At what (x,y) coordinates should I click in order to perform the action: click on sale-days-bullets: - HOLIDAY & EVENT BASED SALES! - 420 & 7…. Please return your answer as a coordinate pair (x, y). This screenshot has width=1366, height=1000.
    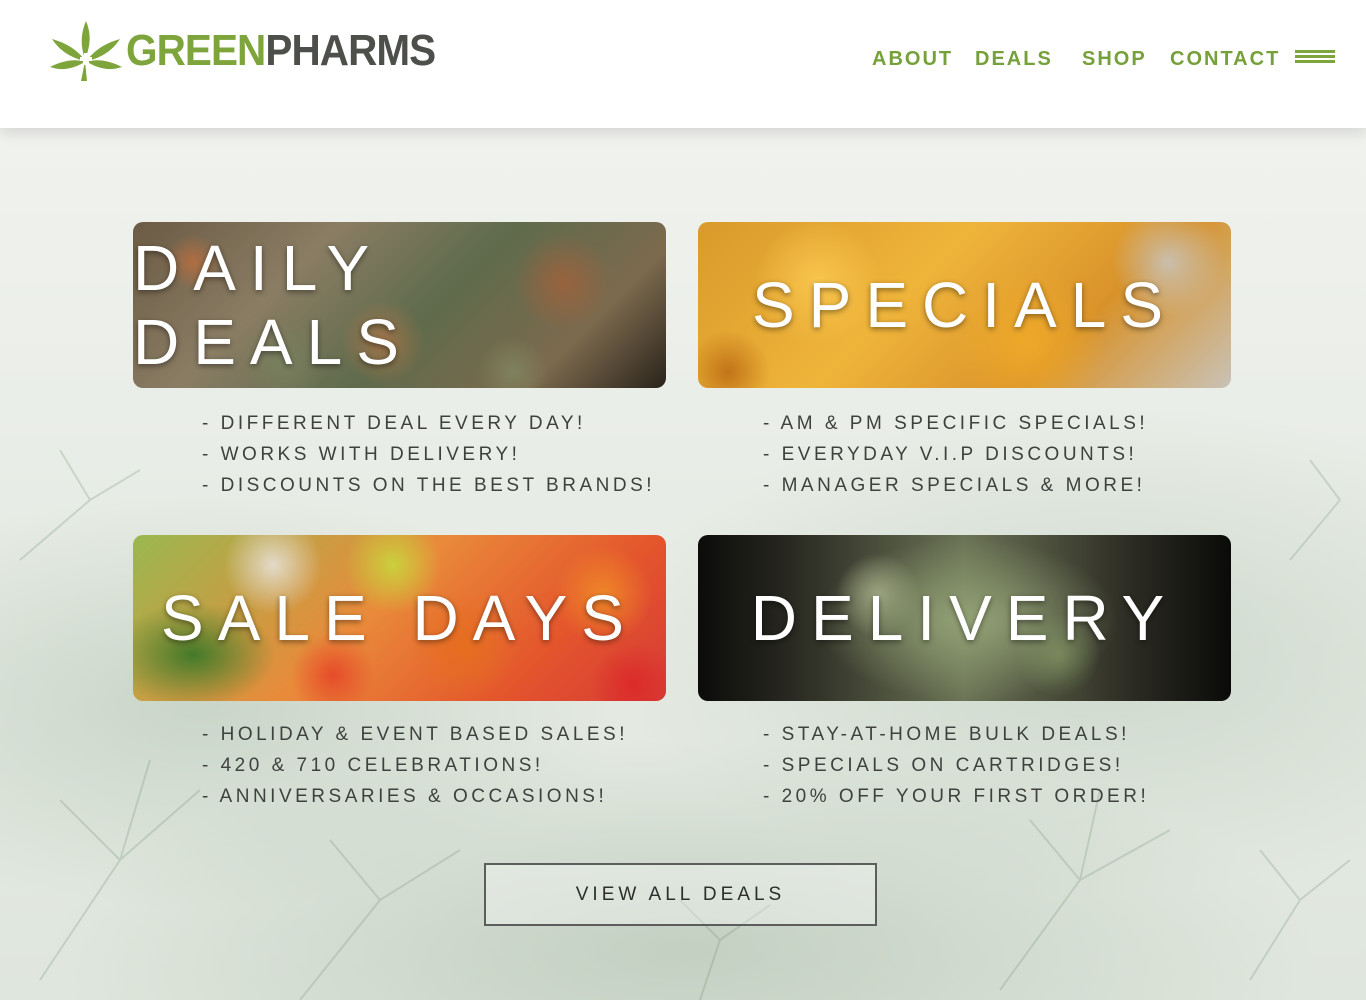
    Looking at the image, I should click on (415, 765).